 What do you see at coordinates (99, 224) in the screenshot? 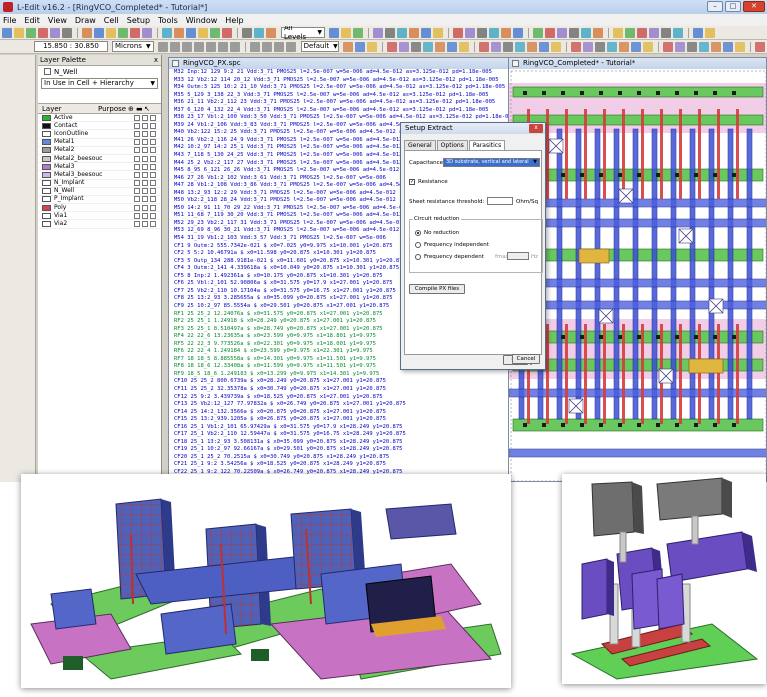
I see `layer-row: Via2` at bounding box center [99, 224].